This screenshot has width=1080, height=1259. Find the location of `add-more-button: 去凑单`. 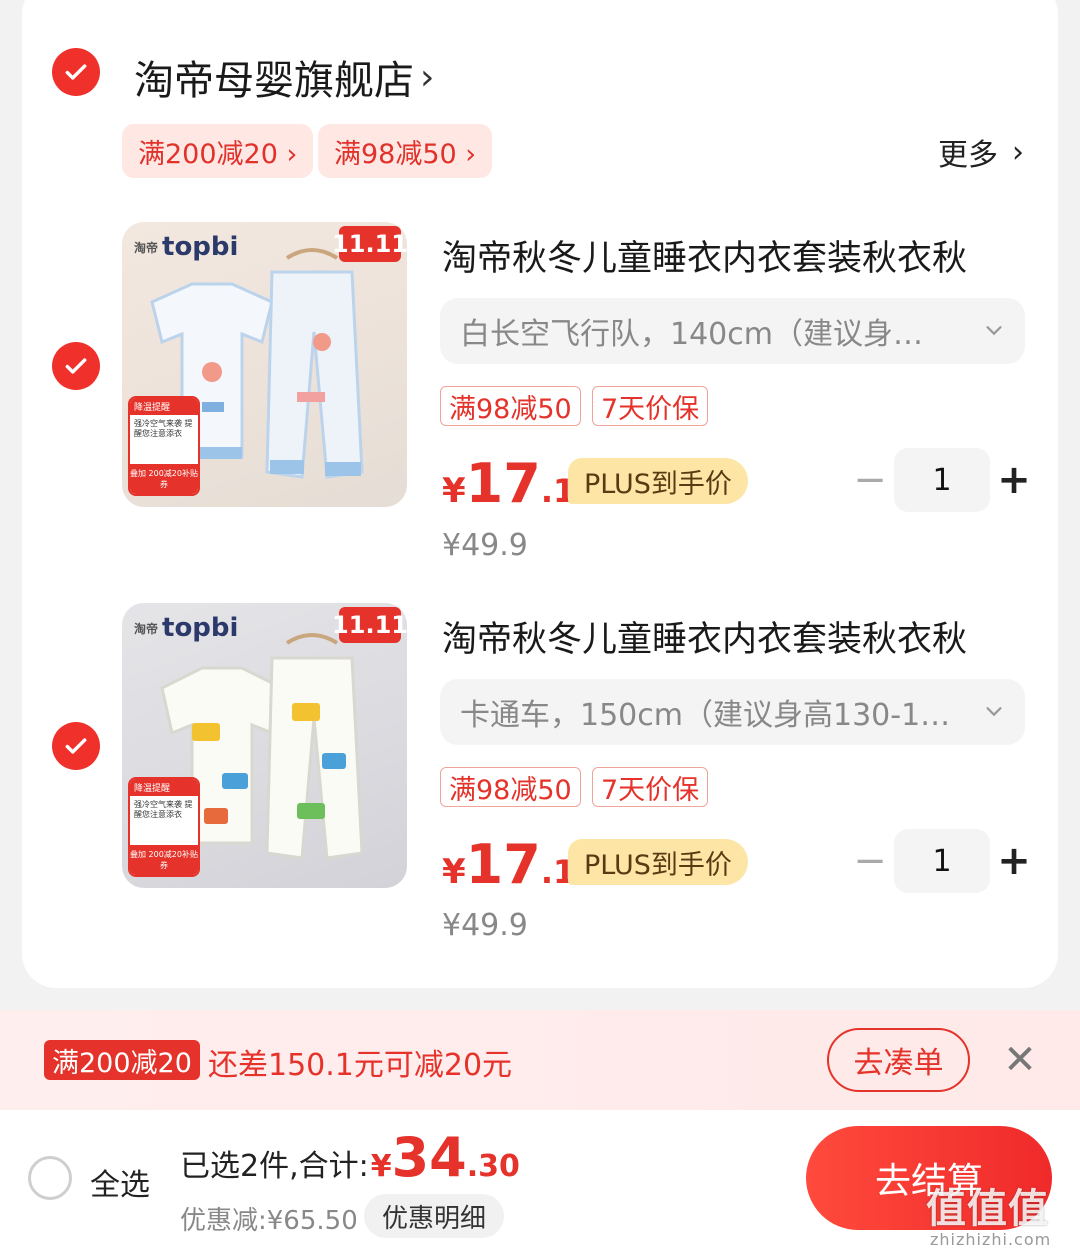

add-more-button: 去凑单 is located at coordinates (898, 1060).